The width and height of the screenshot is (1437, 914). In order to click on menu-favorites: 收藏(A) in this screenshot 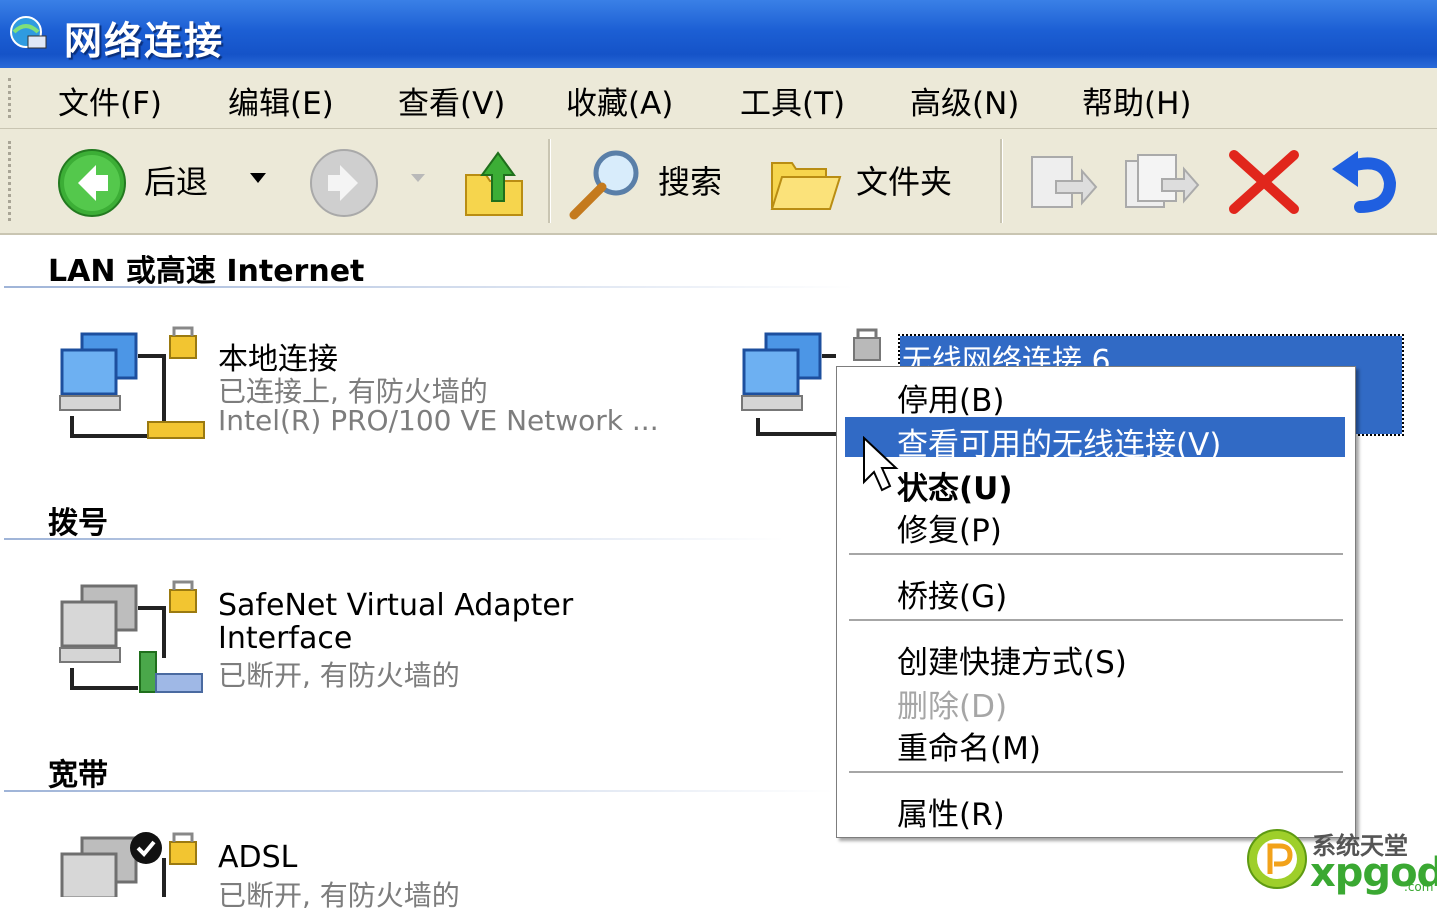, I will do `click(619, 100)`.